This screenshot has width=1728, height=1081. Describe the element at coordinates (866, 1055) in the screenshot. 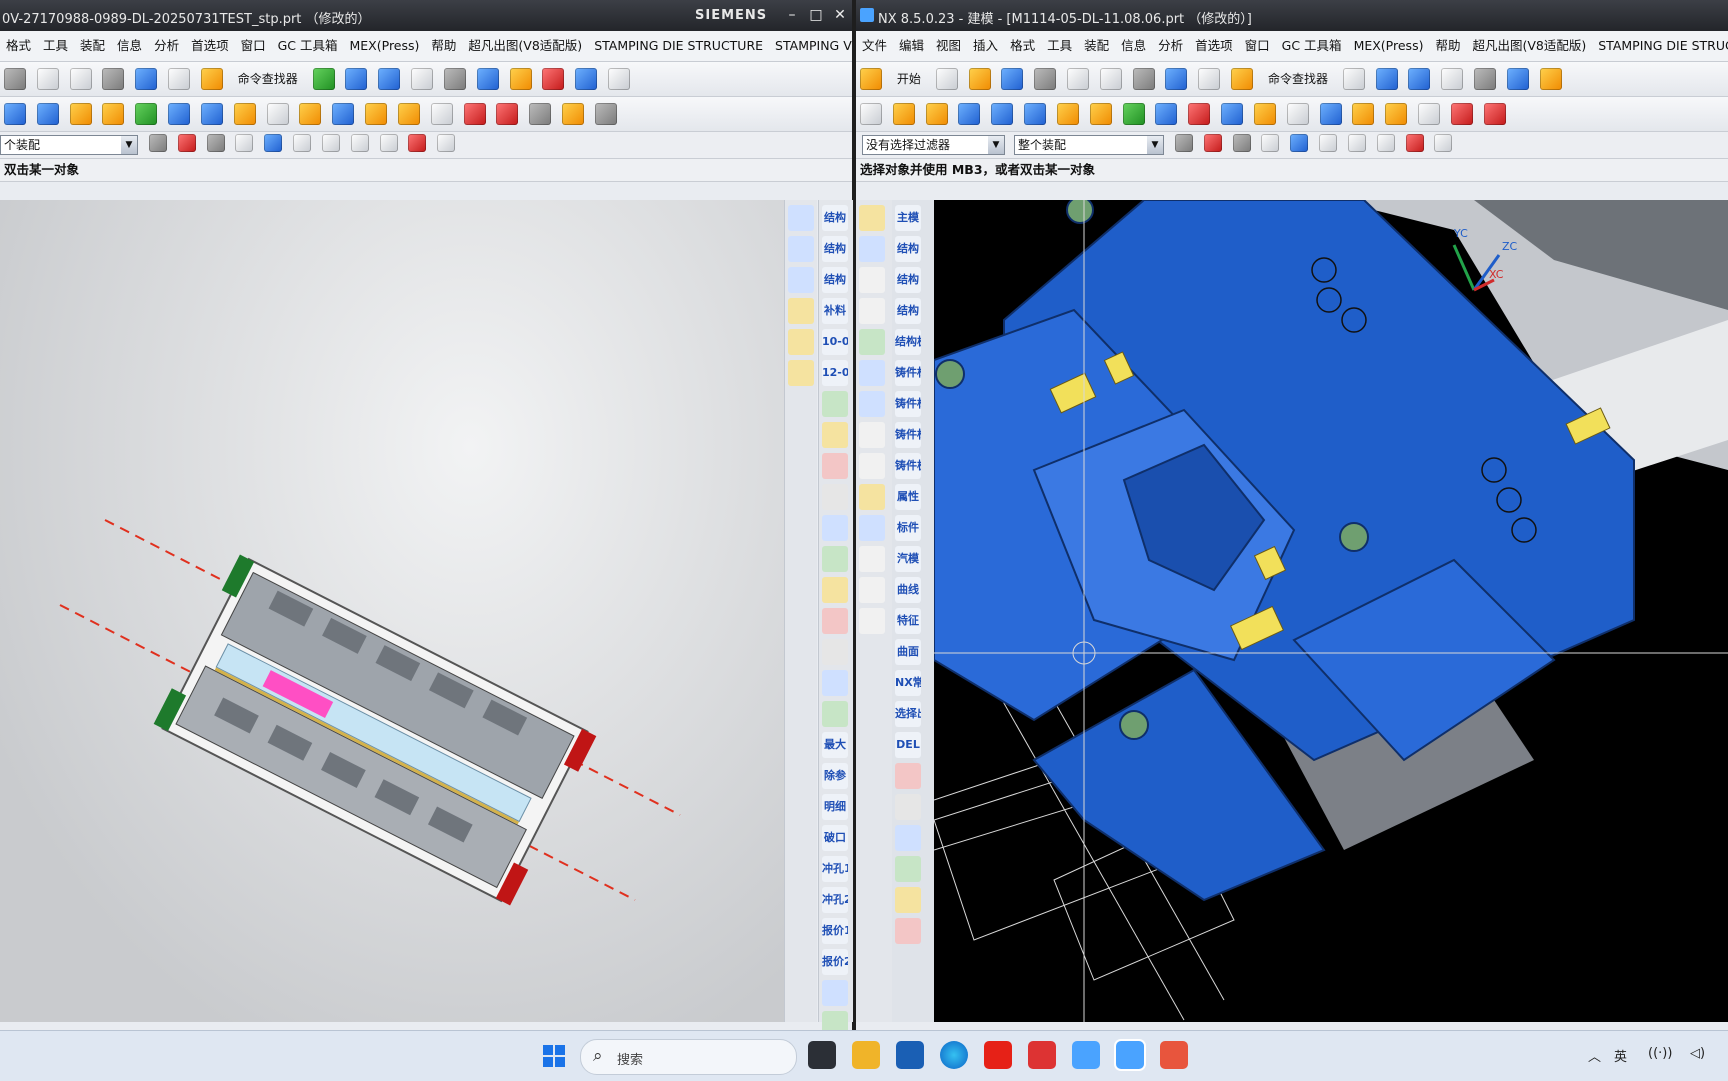

I see `file-explorer-icon` at that location.